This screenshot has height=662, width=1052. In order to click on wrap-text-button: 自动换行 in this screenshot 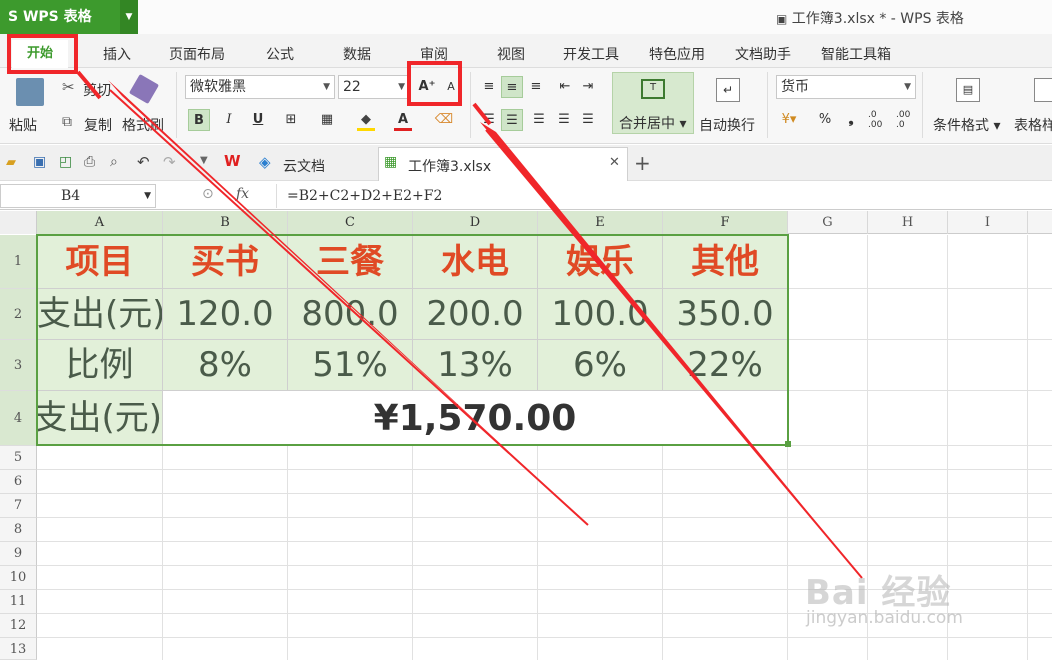, I will do `click(727, 125)`.